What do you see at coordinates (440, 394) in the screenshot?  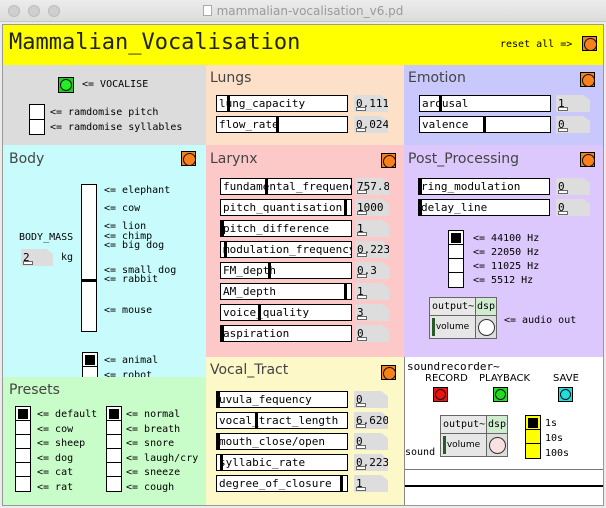 I see `record-button` at bounding box center [440, 394].